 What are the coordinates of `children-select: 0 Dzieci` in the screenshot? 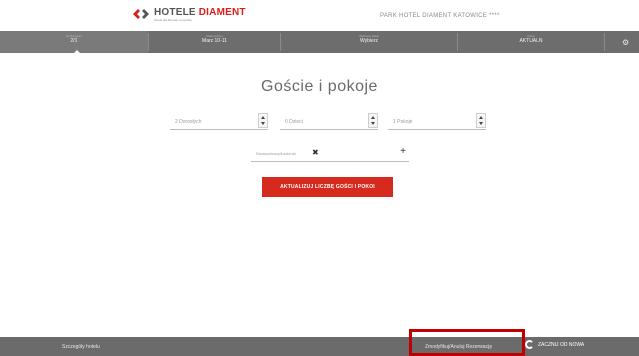 It's located at (329, 121).